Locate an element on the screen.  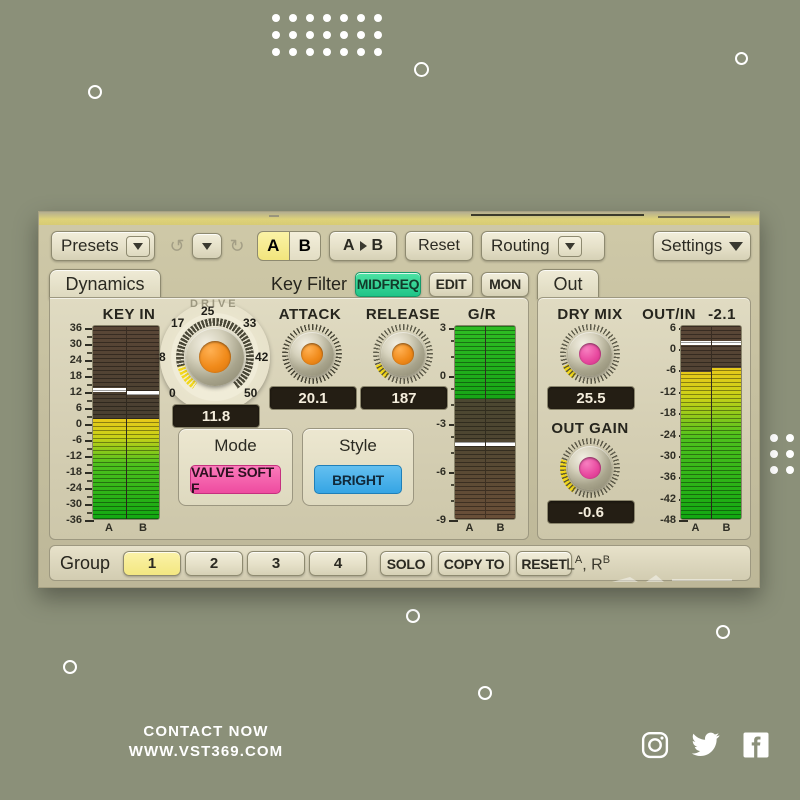
presets-button: Presets is located at coordinates (103, 246).